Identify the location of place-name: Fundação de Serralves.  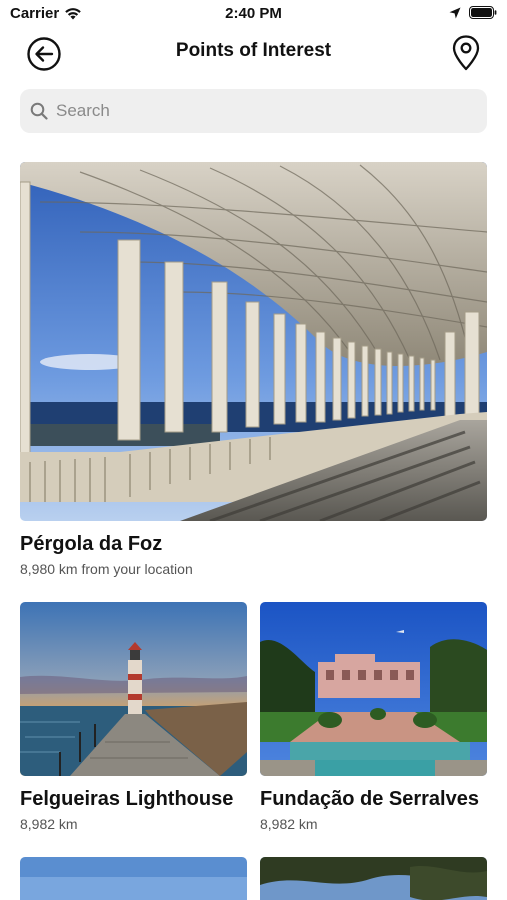
(369, 799).